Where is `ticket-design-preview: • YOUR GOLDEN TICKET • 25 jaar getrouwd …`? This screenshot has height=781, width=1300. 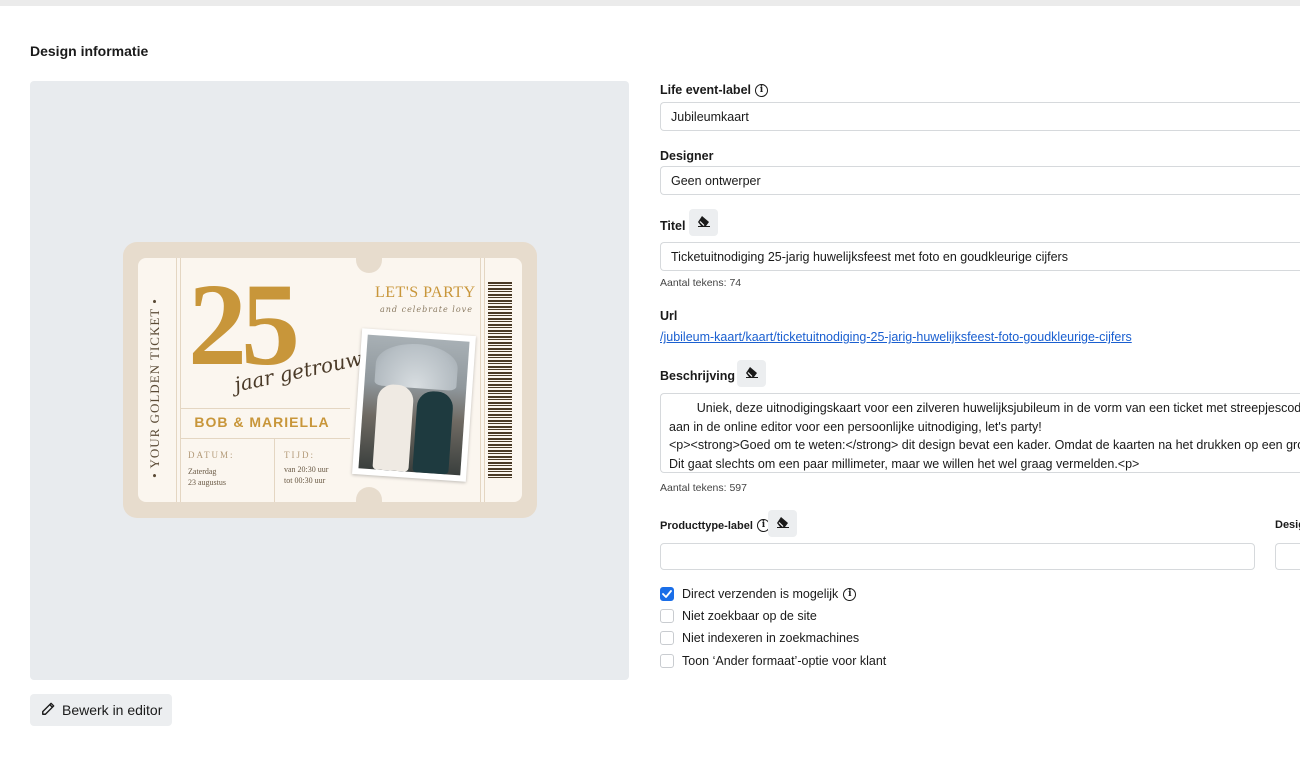
ticket-design-preview: • YOUR GOLDEN TICKET • 25 jaar getrouwd … is located at coordinates (330, 380).